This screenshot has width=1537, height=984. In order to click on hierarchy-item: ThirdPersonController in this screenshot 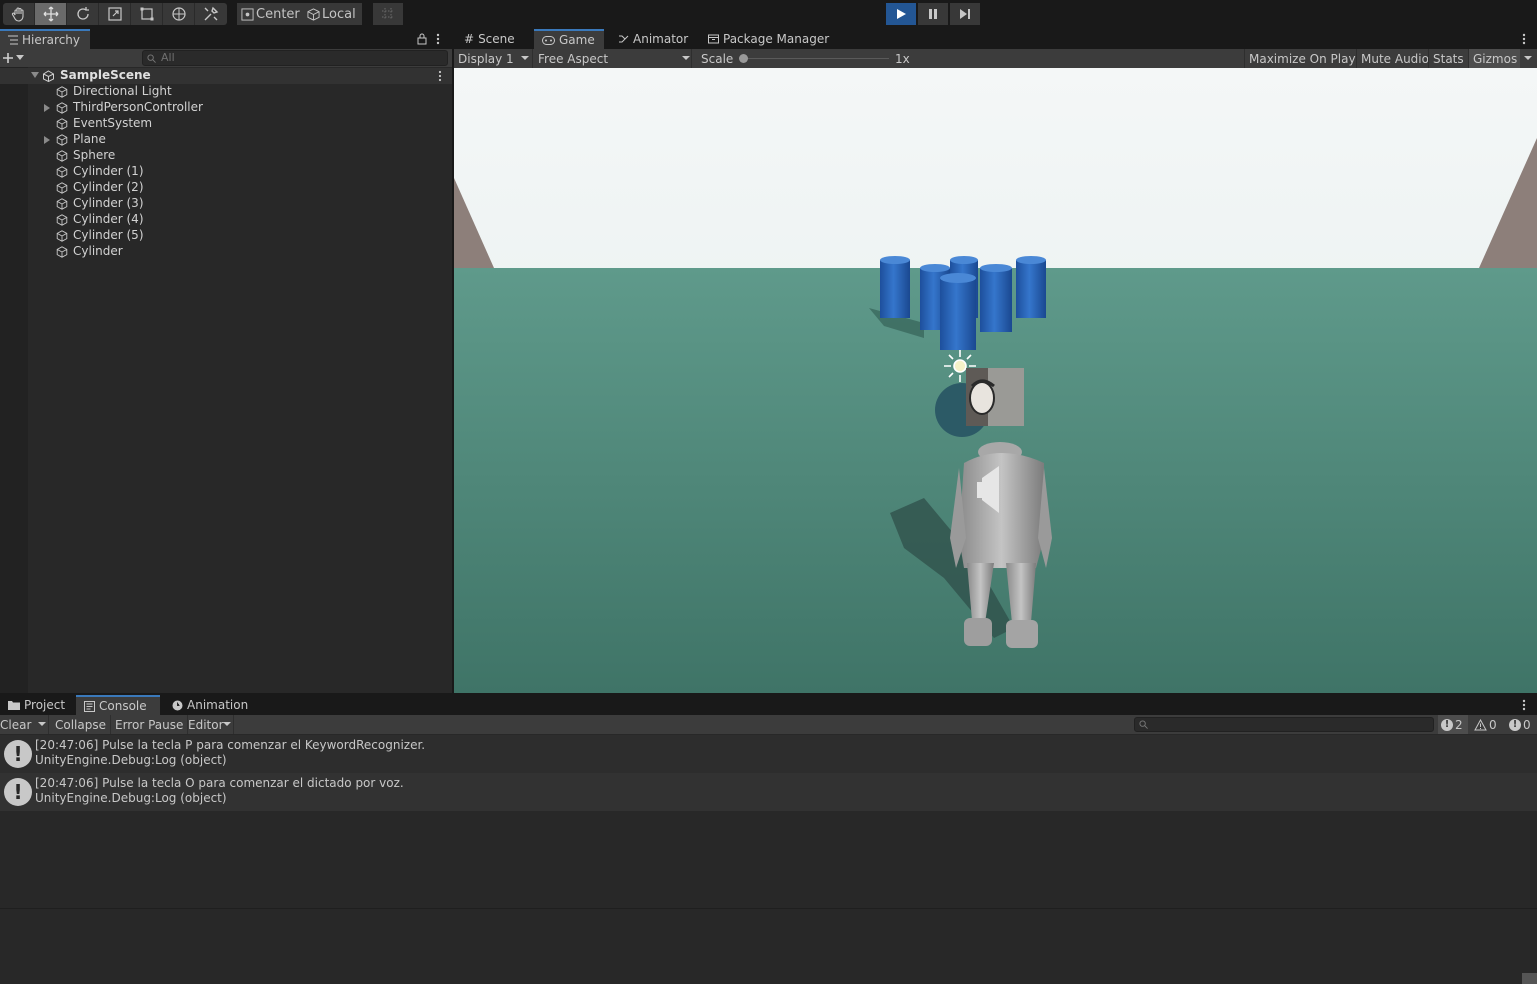, I will do `click(226, 108)`.